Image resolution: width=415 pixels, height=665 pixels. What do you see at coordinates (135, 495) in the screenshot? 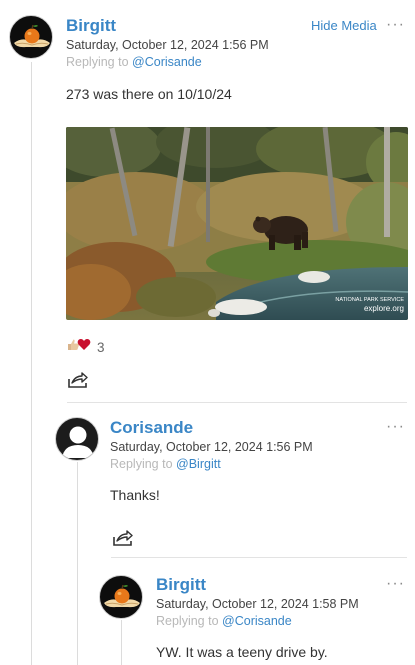
I see `comment-text: Thanks!` at bounding box center [135, 495].